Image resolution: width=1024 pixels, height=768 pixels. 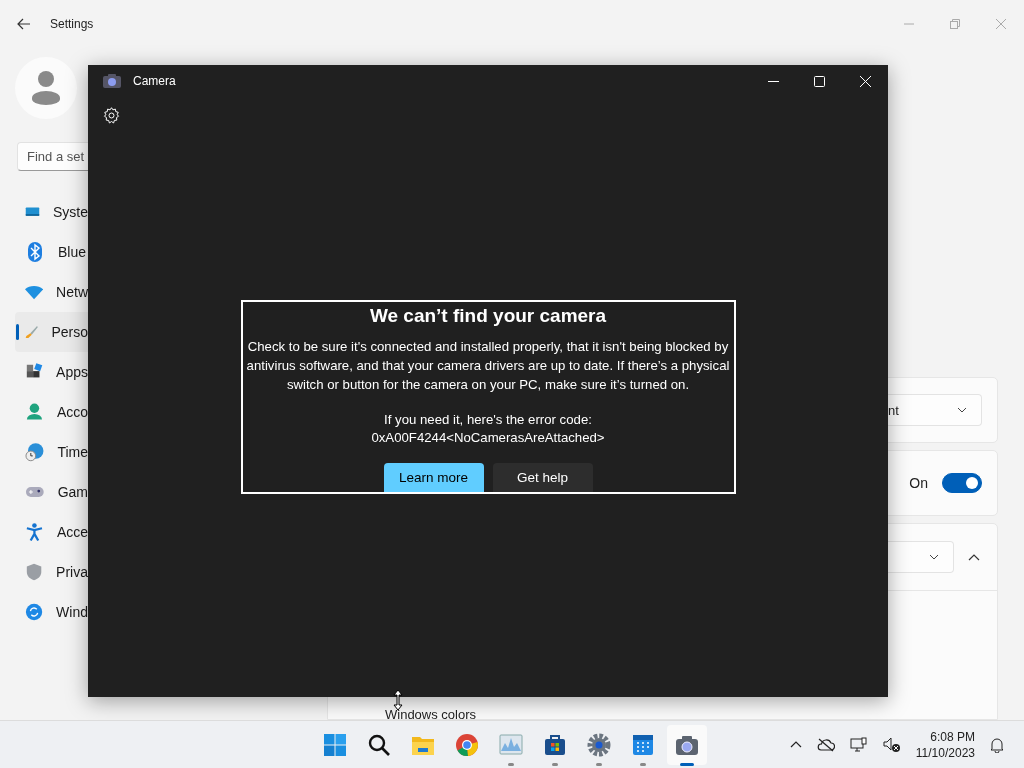 What do you see at coordinates (433, 477) in the screenshot?
I see `learn-more-button: Learn more` at bounding box center [433, 477].